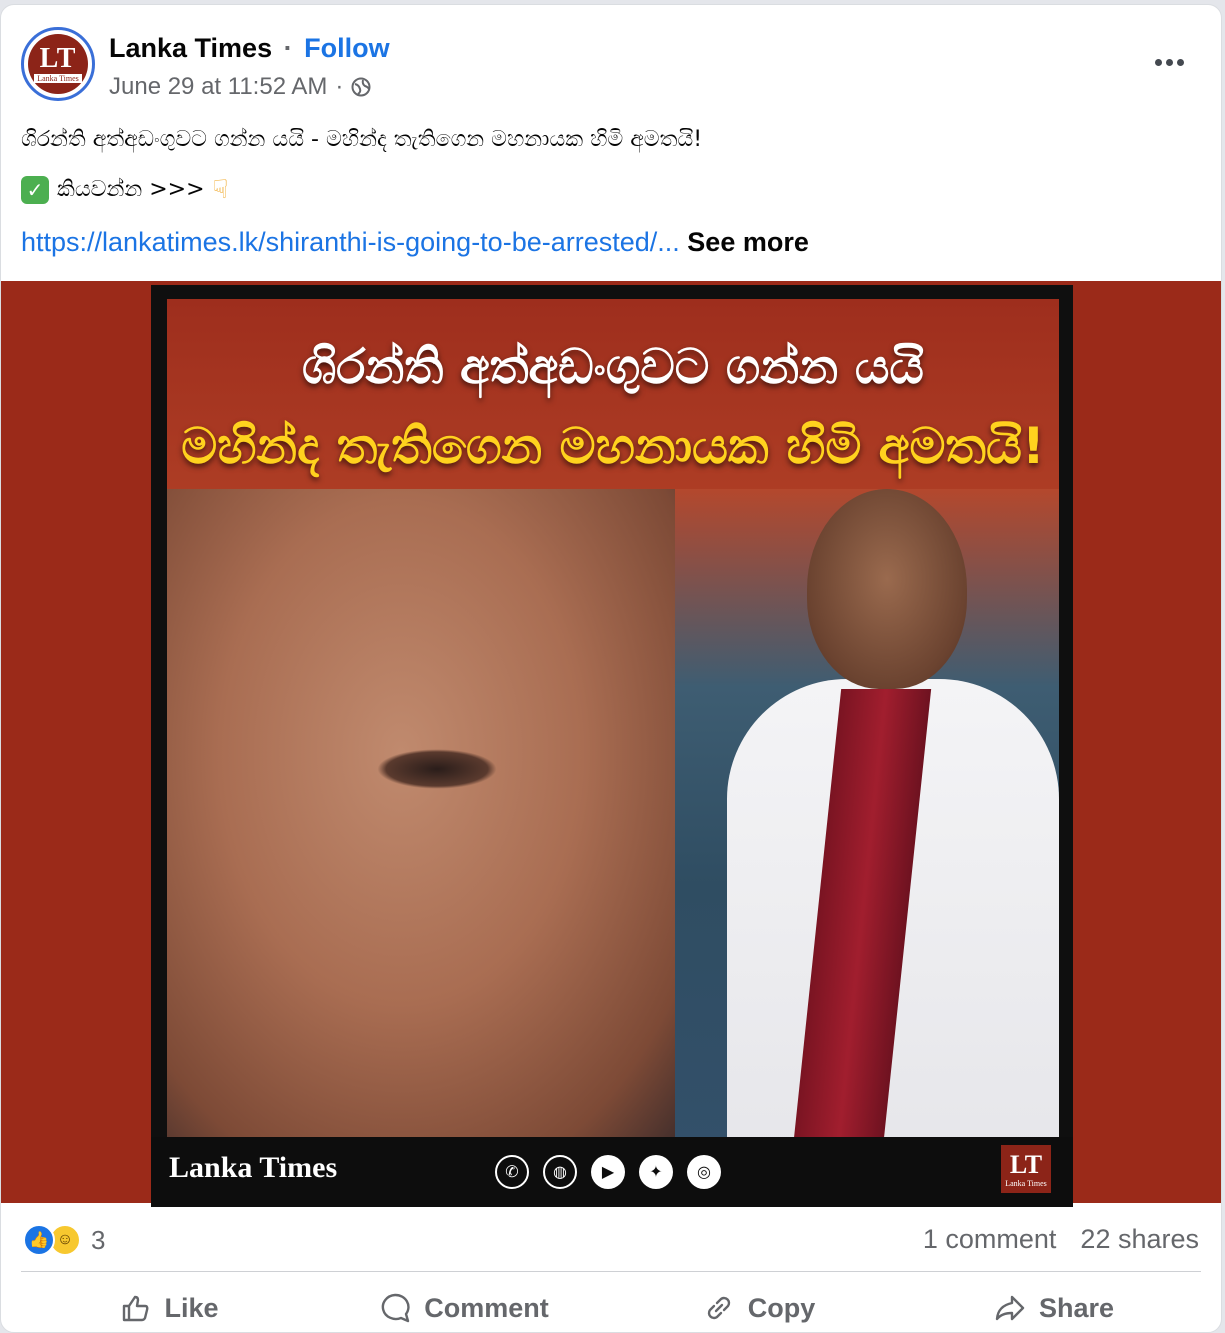  Describe the element at coordinates (58, 78) in the screenshot. I see `avatar-sub: Lanka Times` at that location.